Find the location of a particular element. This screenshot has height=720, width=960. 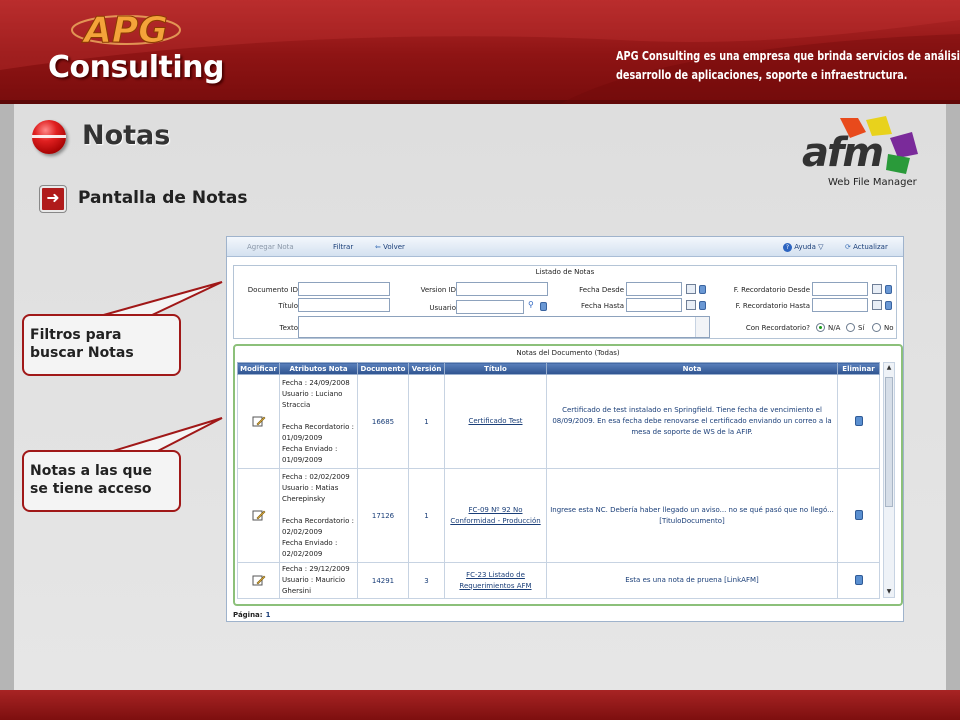

column-header: Modificar is located at coordinates (258, 368).